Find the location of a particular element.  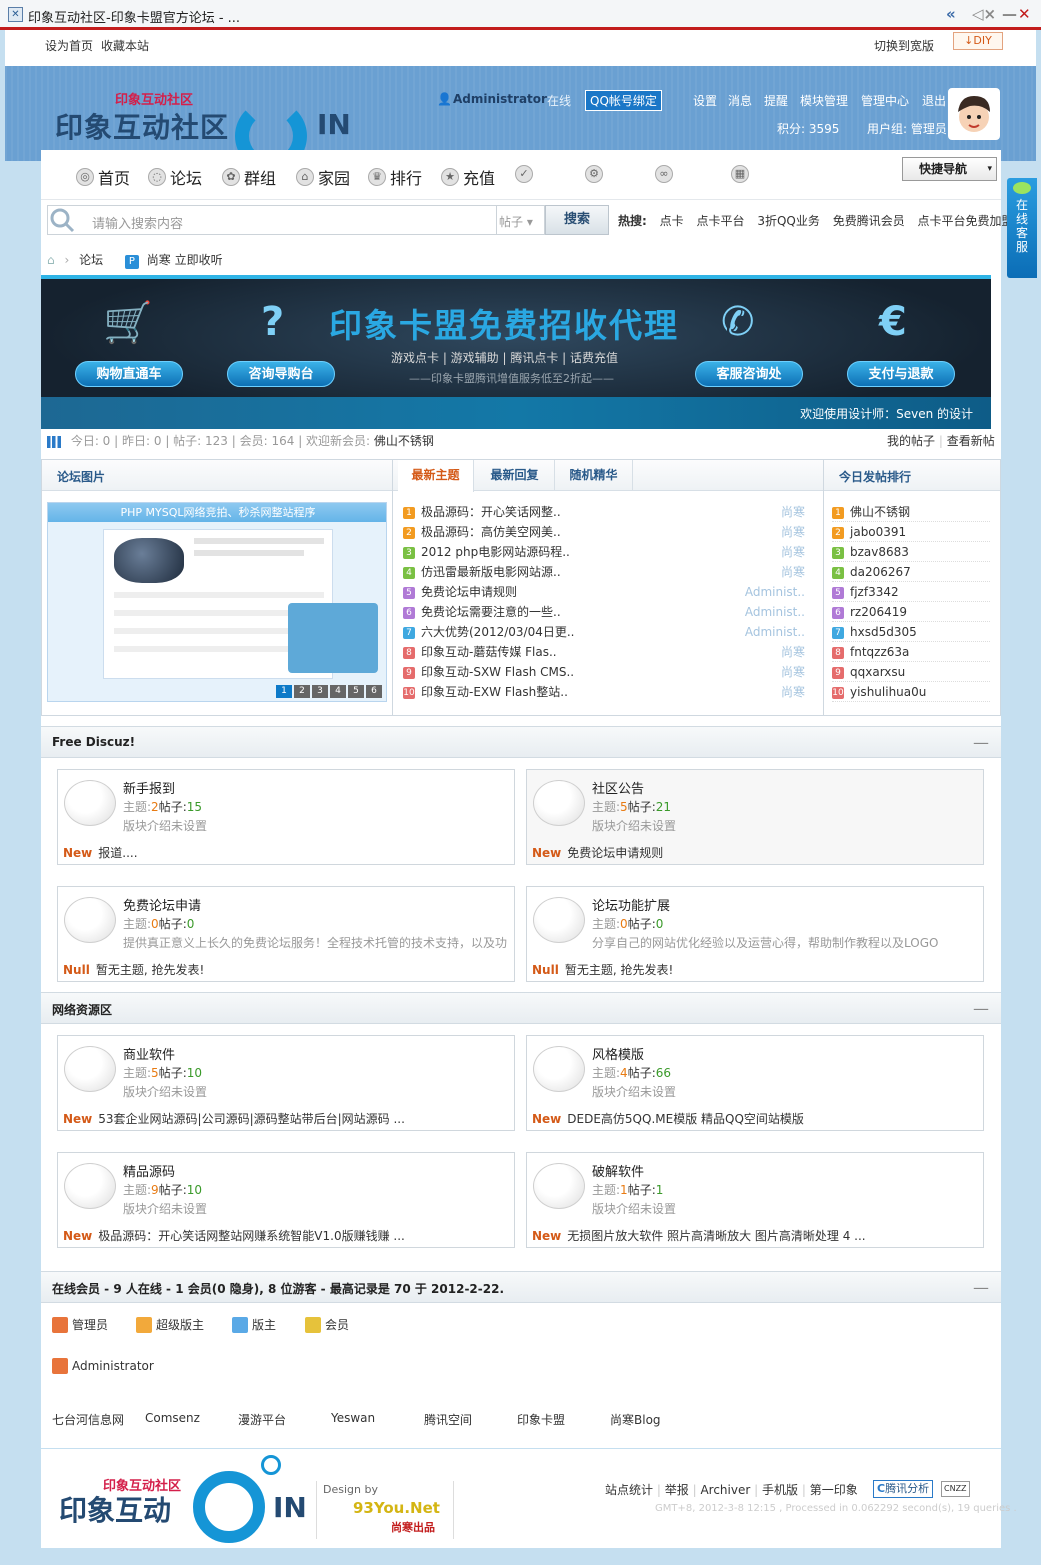

footer-link: Archiver is located at coordinates (725, 1490).